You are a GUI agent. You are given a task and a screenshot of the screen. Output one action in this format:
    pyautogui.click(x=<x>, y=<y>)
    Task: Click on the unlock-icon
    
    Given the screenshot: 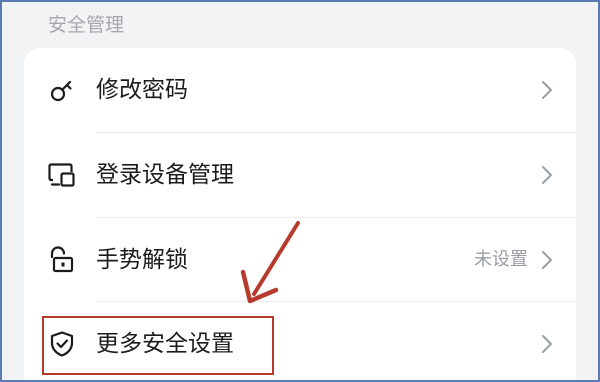 What is the action you would take?
    pyautogui.click(x=62, y=260)
    